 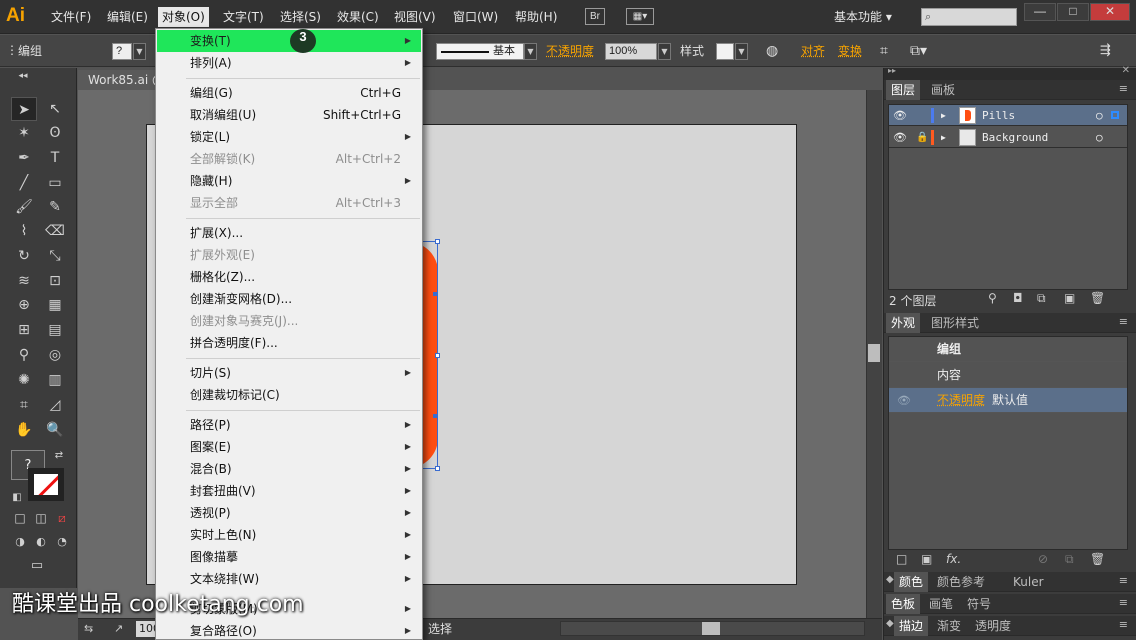 I want to click on lasso-tool-icon: ʘ, so click(x=55, y=133).